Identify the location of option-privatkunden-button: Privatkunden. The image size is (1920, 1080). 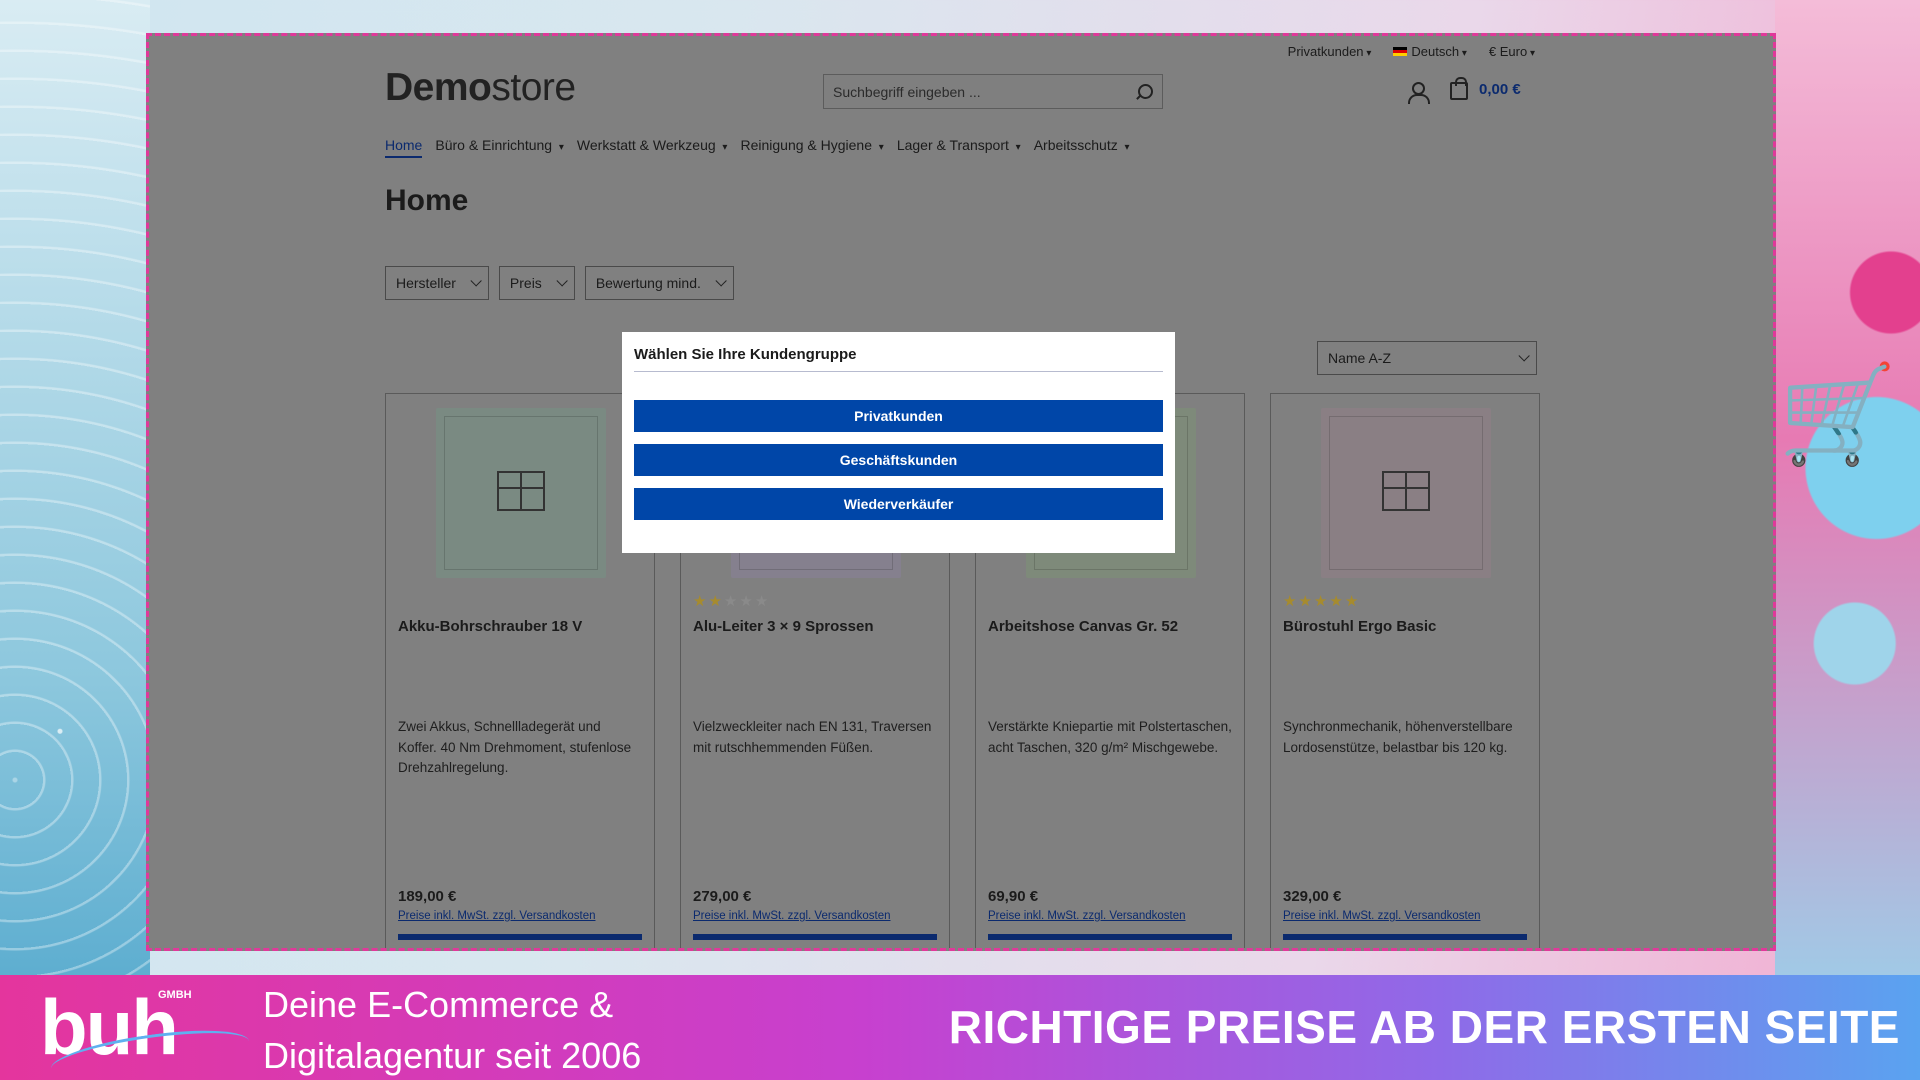
(898, 416).